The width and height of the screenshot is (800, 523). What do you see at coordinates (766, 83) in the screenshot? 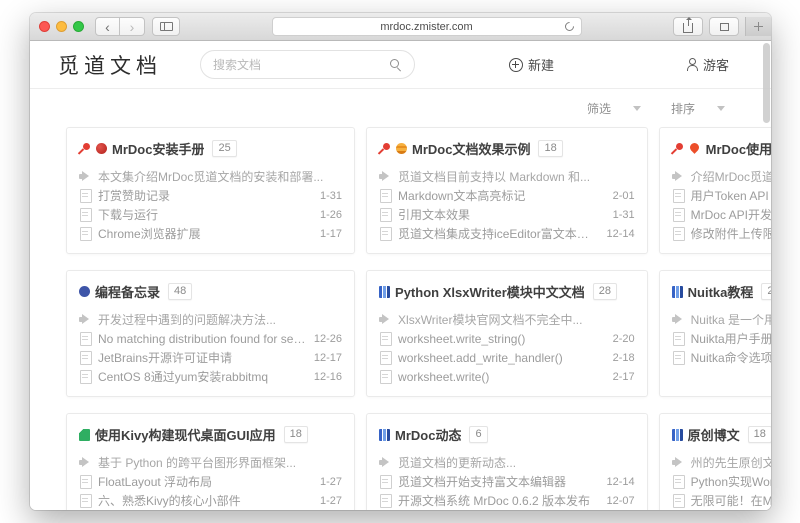
I see `scrollbar-thumb` at bounding box center [766, 83].